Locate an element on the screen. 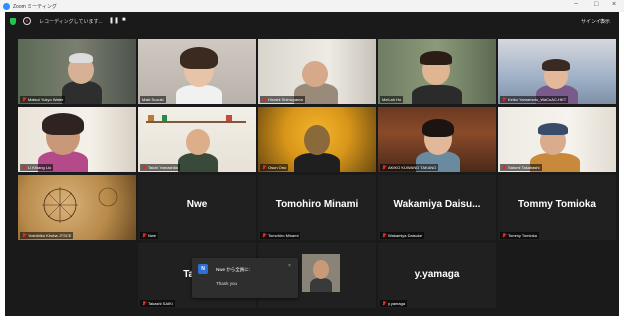  chat-notification: N Nwe から全員に: × Thank you is located at coordinates (245, 278).